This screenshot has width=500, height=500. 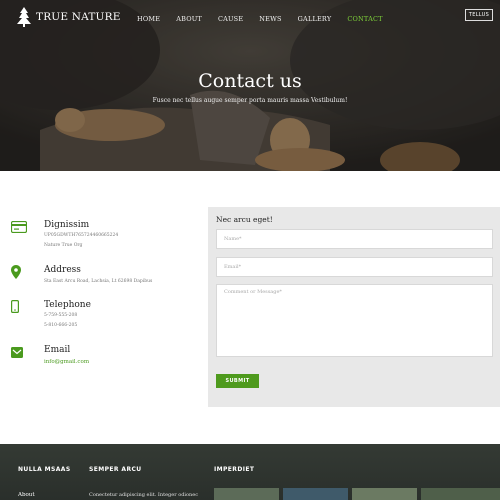 I want to click on nav-home: HOME, so click(x=148, y=19).